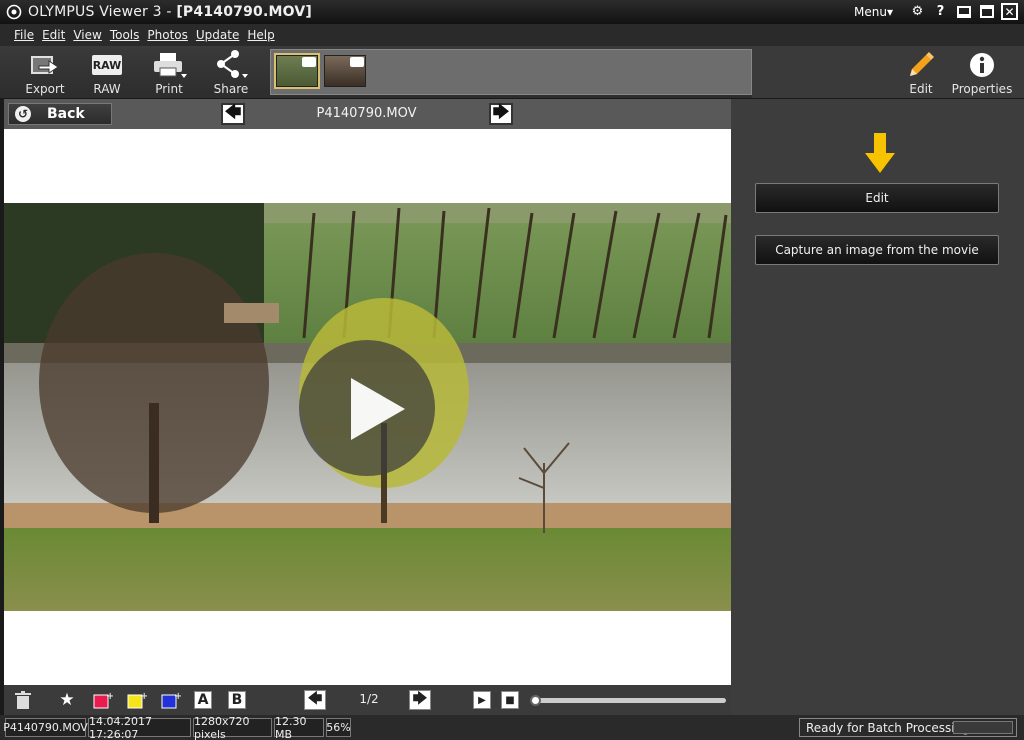 Image resolution: width=1024 pixels, height=740 pixels. What do you see at coordinates (986, 11) in the screenshot?
I see `maximize-button` at bounding box center [986, 11].